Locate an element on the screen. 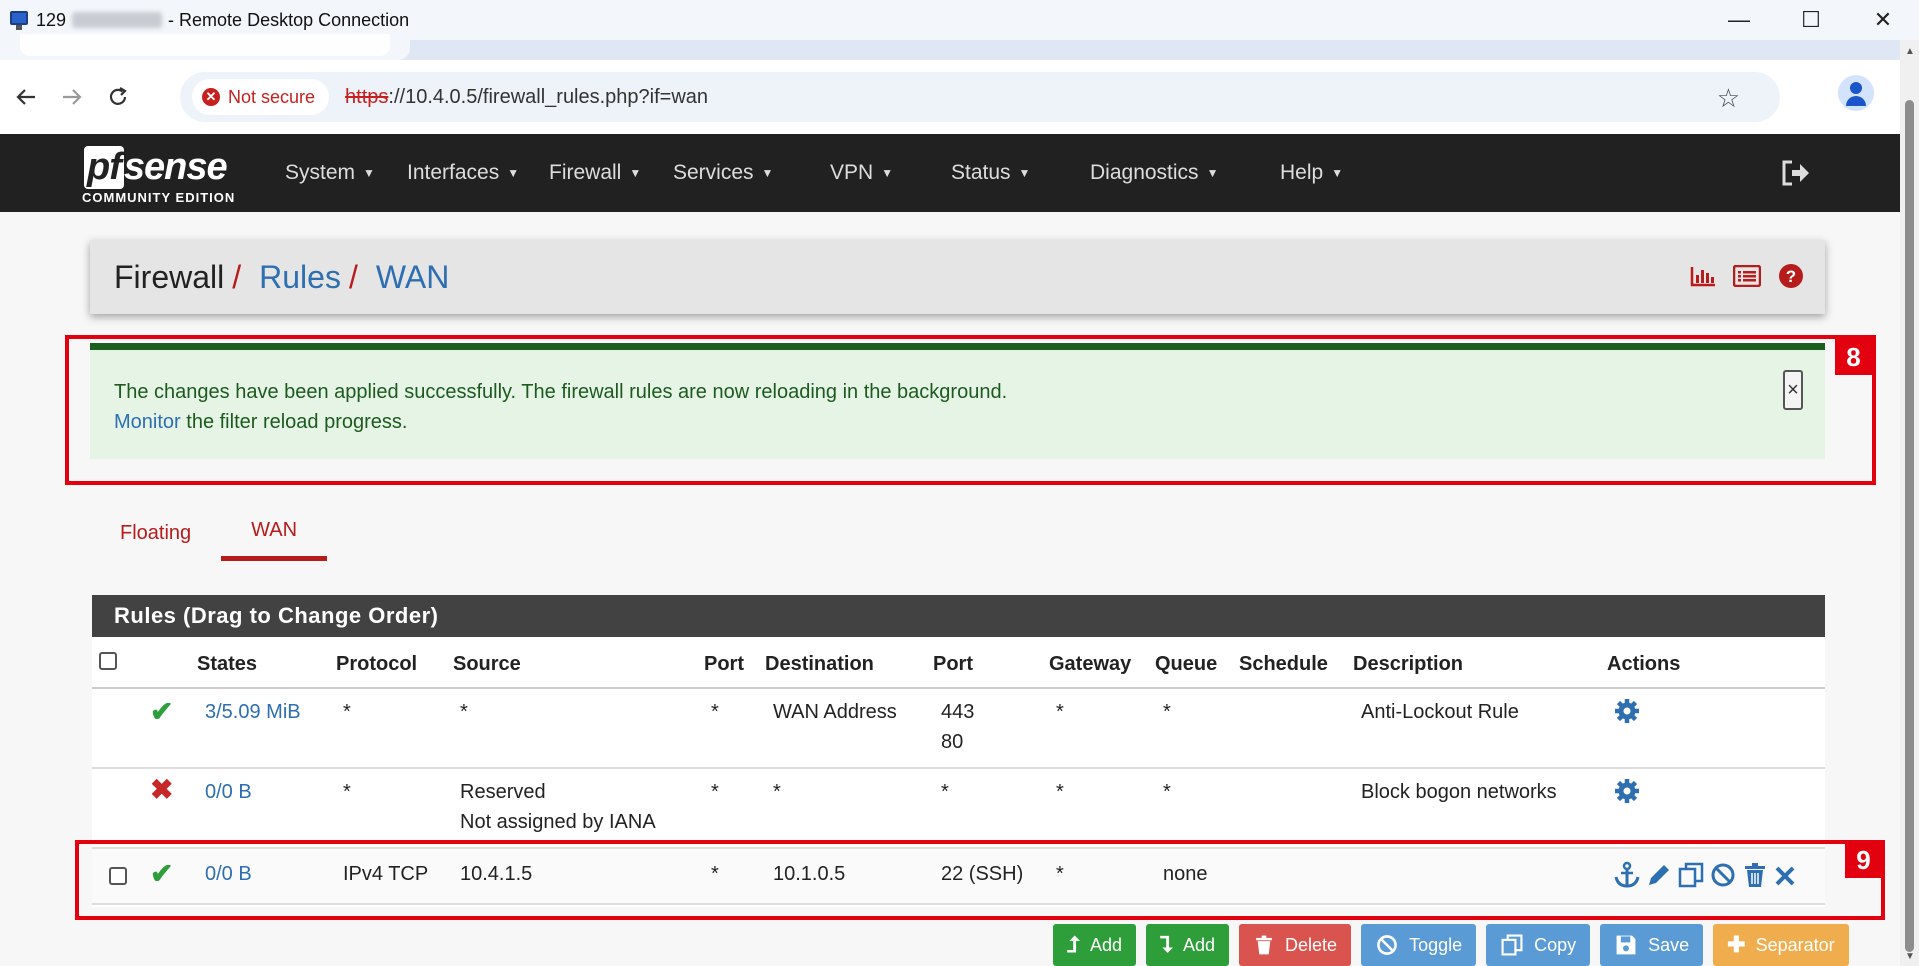  annotation-label-9: 9 is located at coordinates (1863, 860).